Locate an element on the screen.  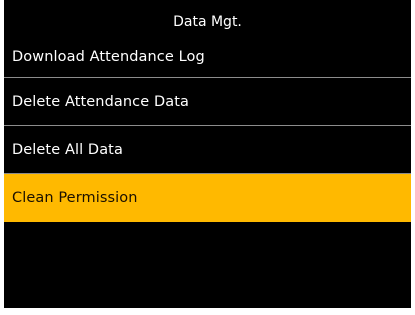
menu-item-delete-attendance-data: Delete Attendance Data is located at coordinates (207, 102).